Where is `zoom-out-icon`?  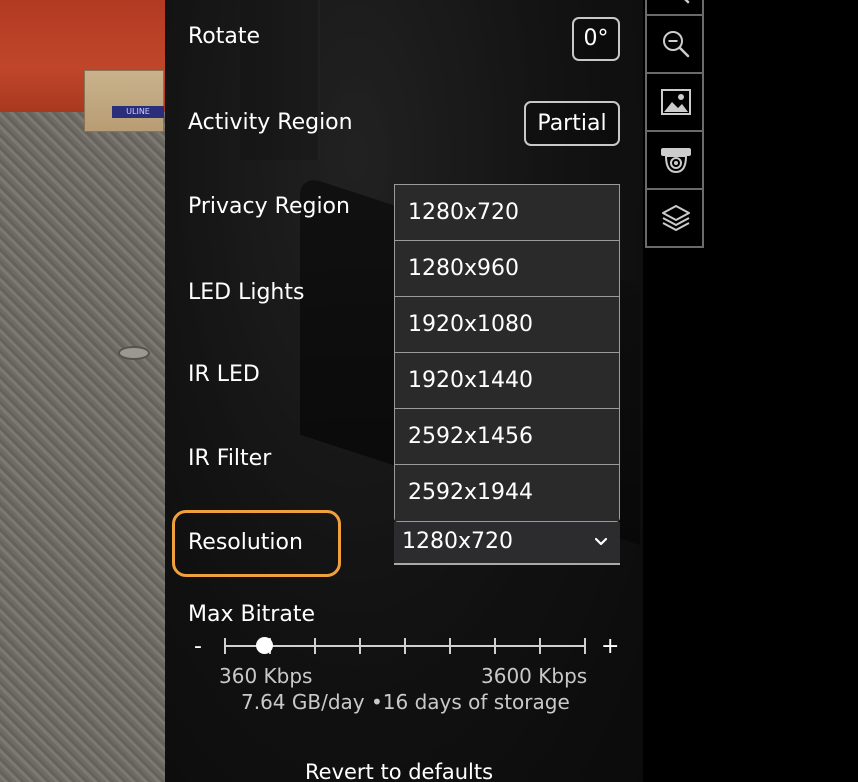
zoom-out-icon is located at coordinates (676, 44).